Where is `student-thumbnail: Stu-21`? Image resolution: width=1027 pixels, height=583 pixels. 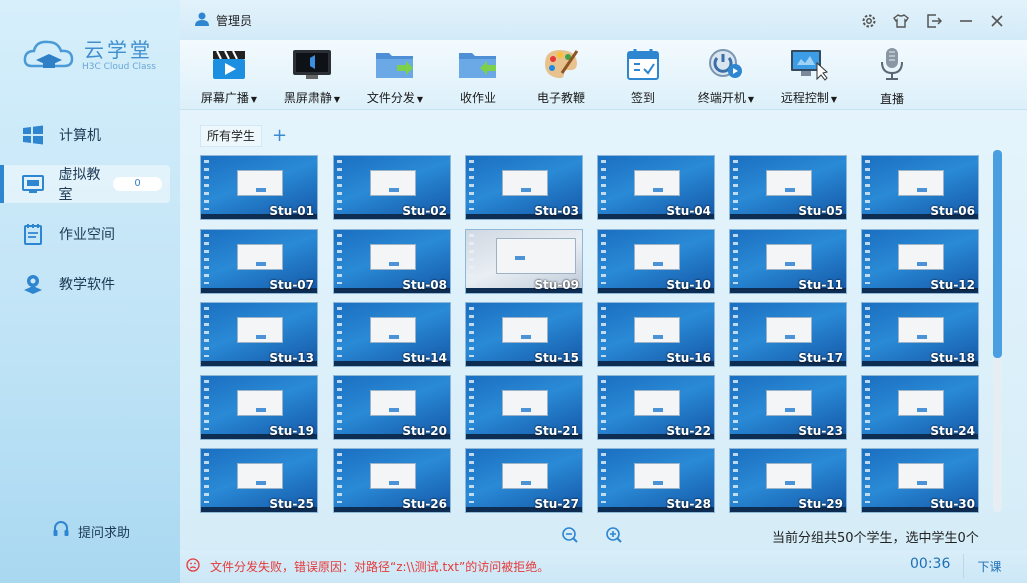 student-thumbnail: Stu-21 is located at coordinates (524, 407).